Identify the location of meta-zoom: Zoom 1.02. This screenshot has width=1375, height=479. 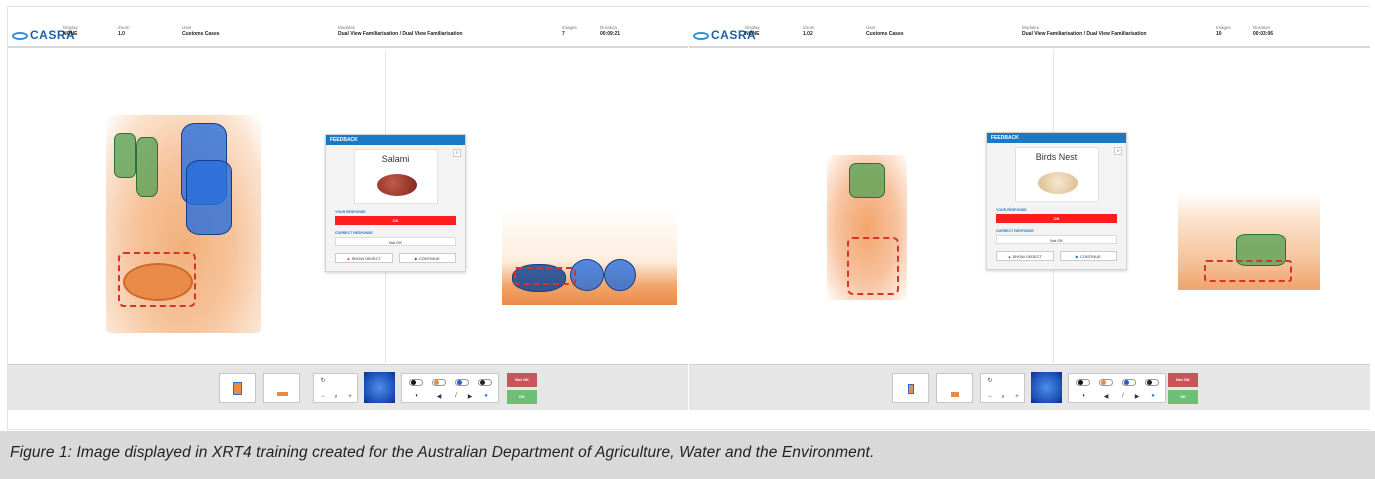
(809, 31).